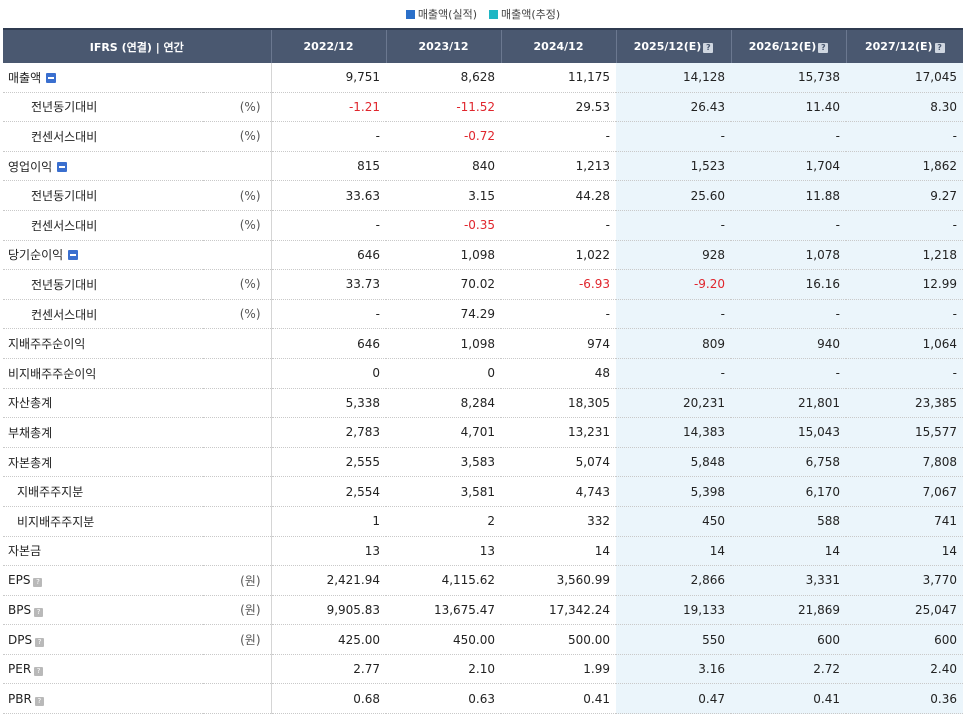 The image size is (966, 714). I want to click on table-row: 영업이익 815 840 1,213 1,523 1,704 1,862, so click(483, 166).